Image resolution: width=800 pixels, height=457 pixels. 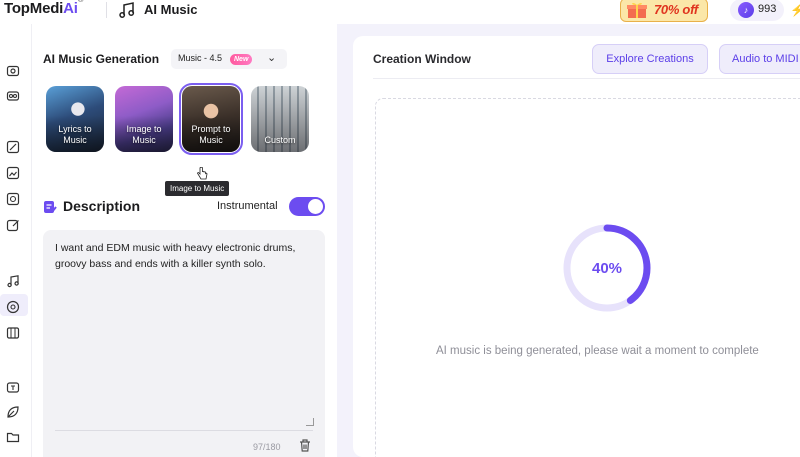 I want to click on mode-card-label: Image to Music, so click(x=144, y=134).